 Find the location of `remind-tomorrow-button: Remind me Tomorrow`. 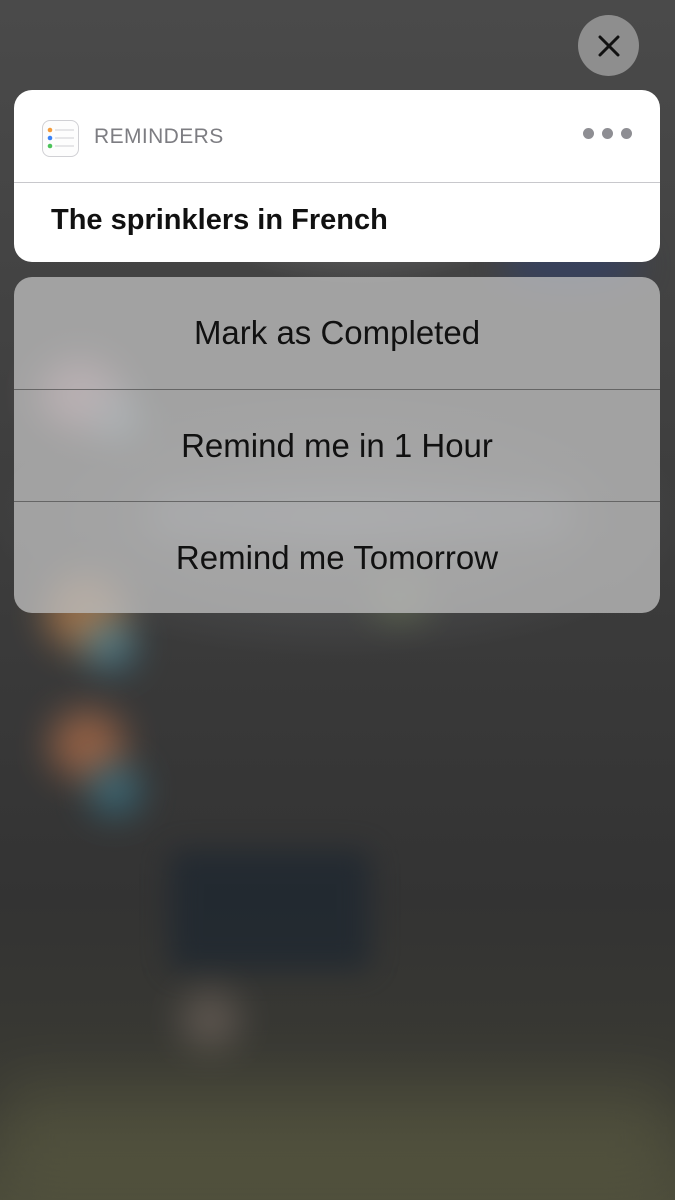

remind-tomorrow-button: Remind me Tomorrow is located at coordinates (337, 557).